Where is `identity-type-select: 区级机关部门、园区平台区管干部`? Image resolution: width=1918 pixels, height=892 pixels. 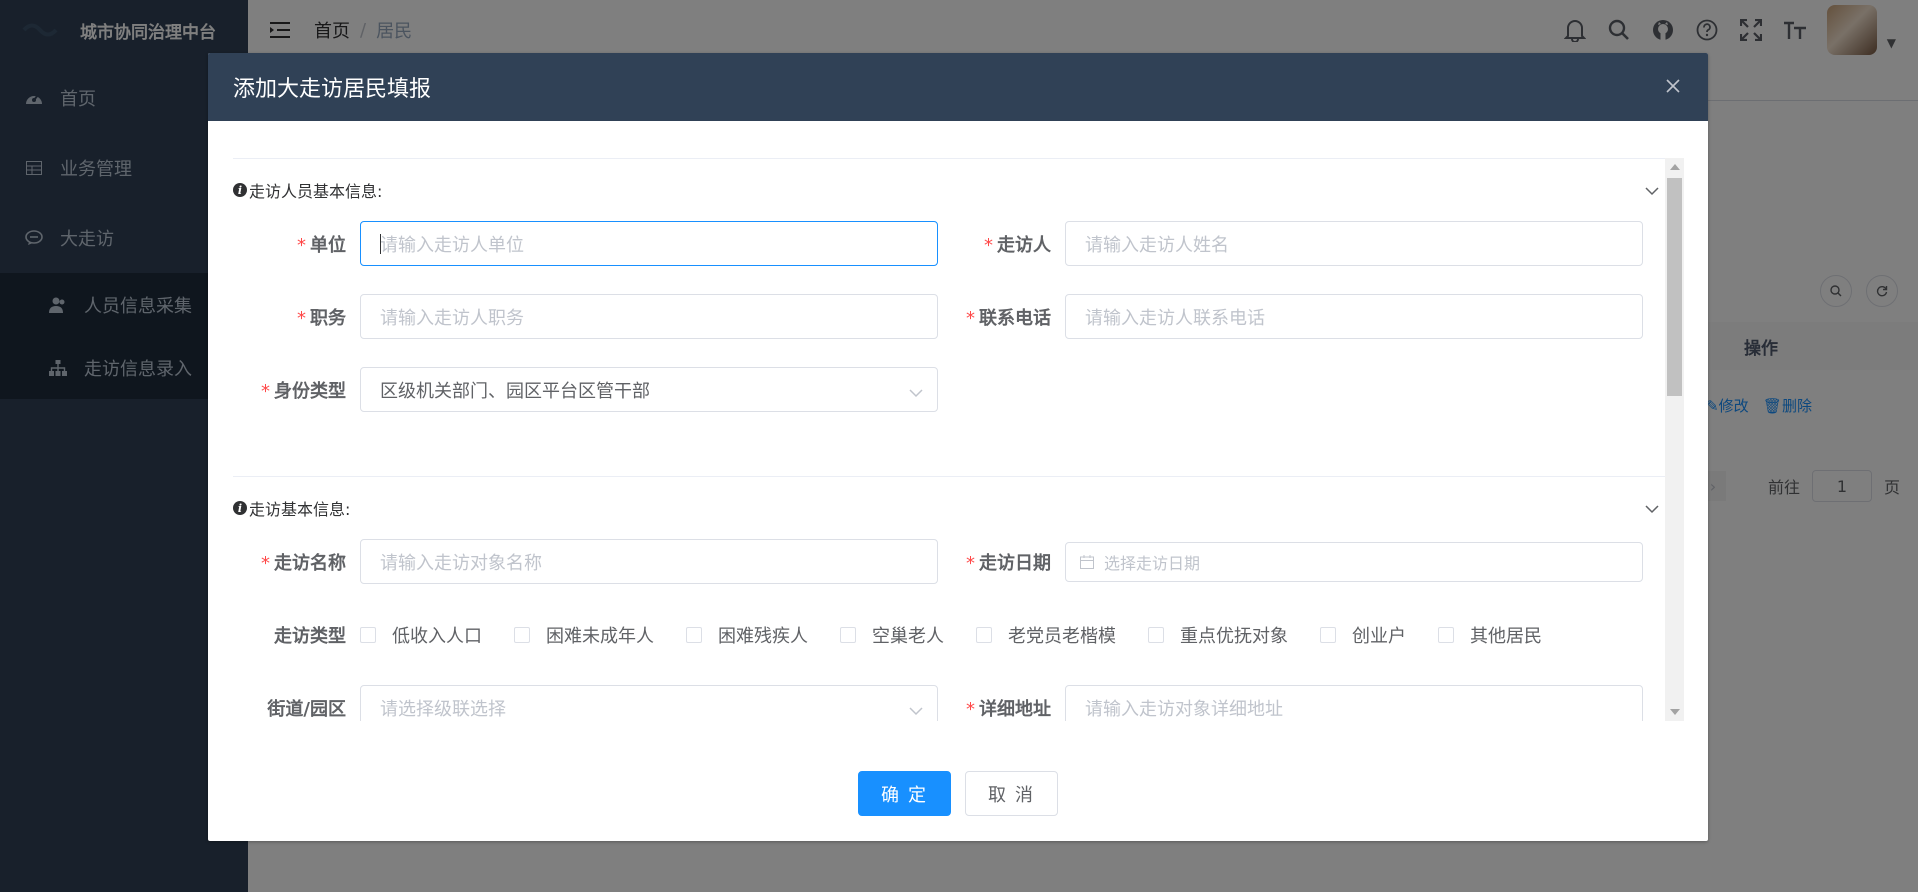 identity-type-select: 区级机关部门、园区平台区管干部 is located at coordinates (649, 389).